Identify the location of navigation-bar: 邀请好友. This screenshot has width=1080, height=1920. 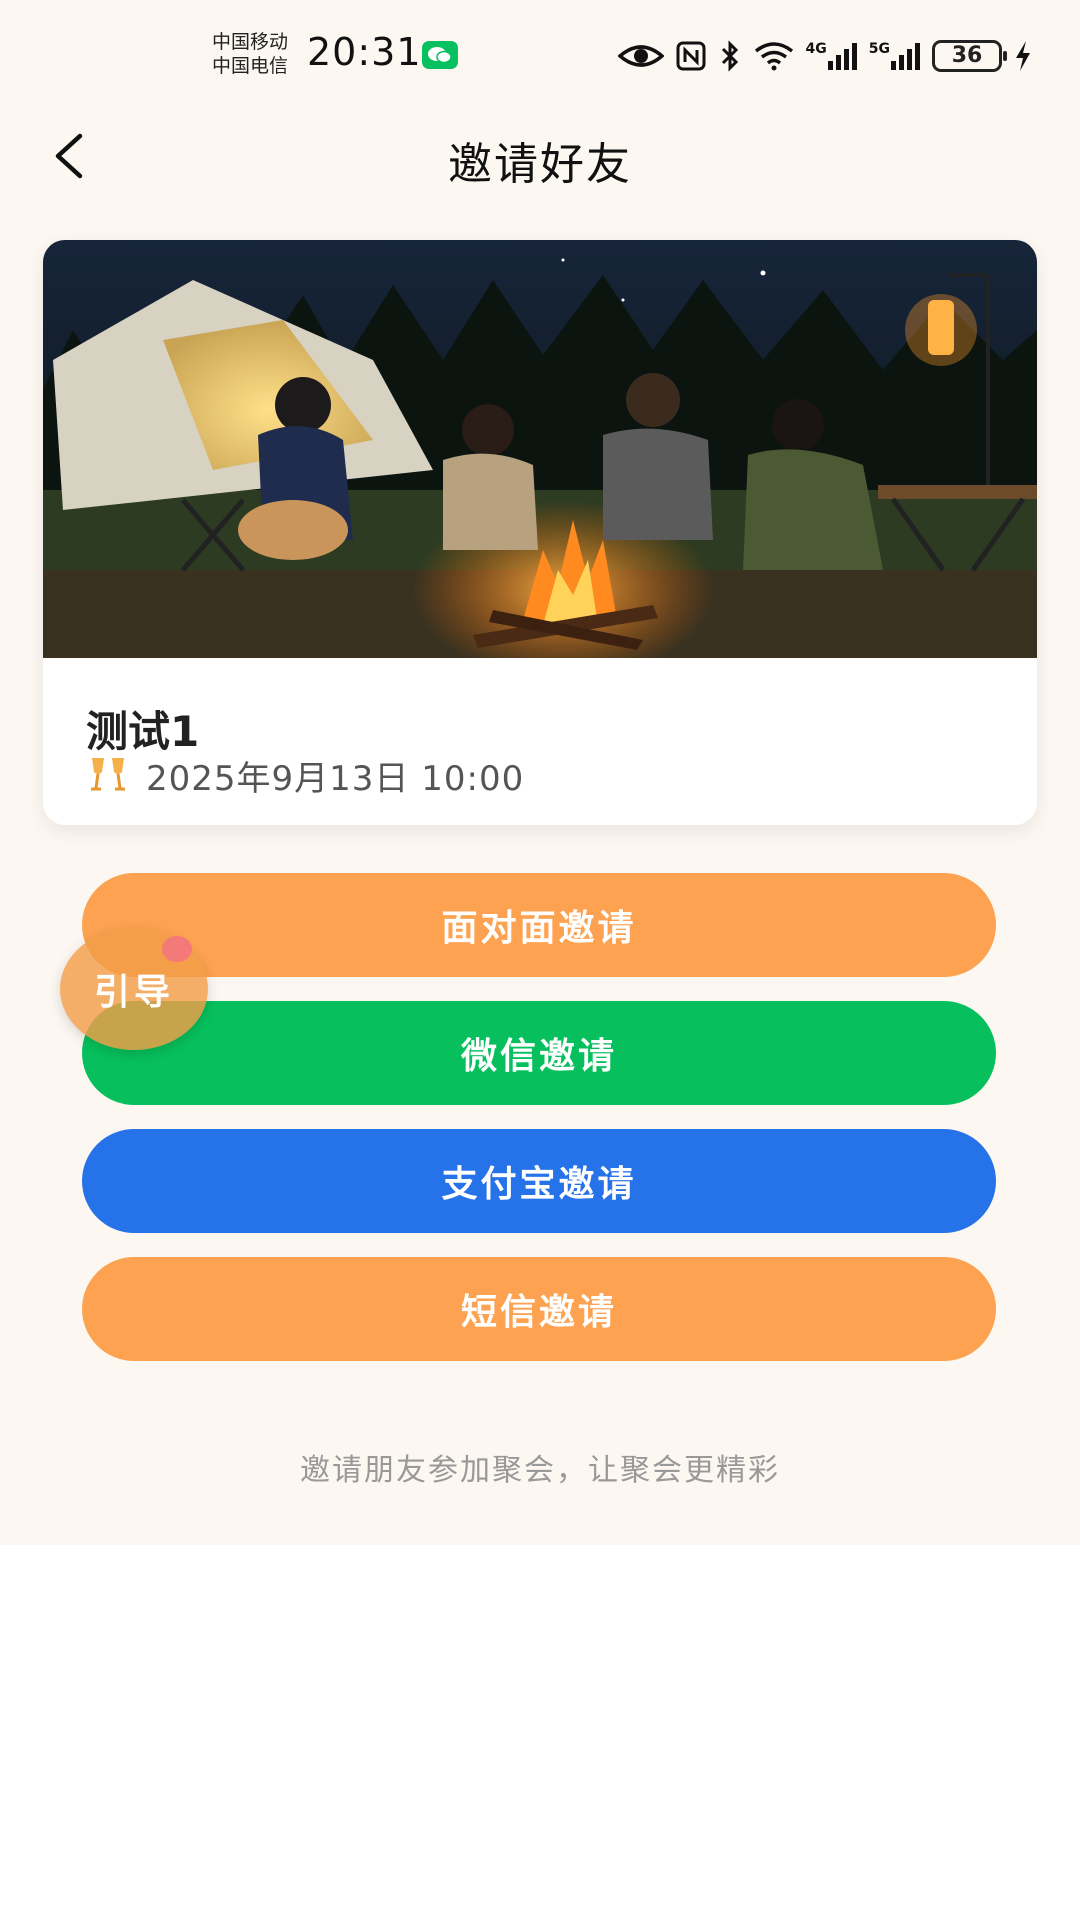
(540, 155).